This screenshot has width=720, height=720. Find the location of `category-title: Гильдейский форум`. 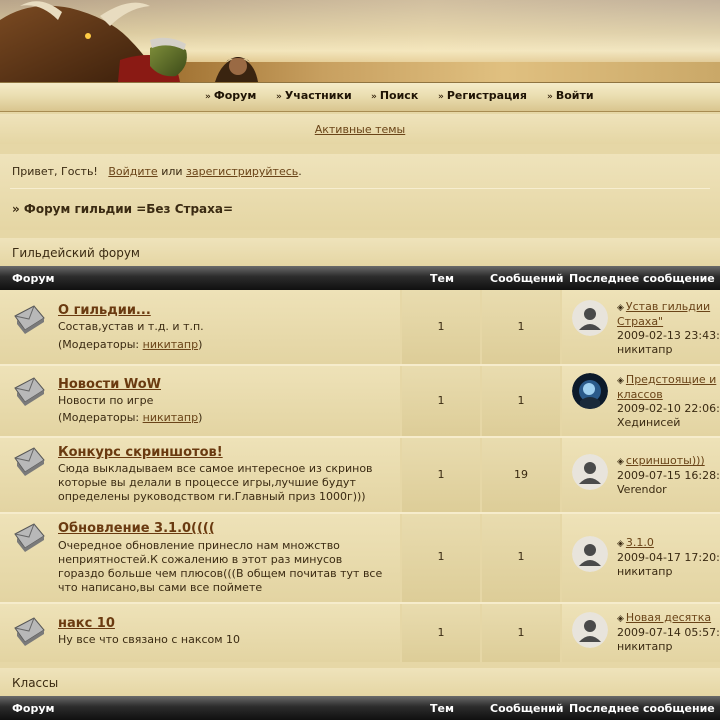

category-title: Гильдейский форум is located at coordinates (76, 253).